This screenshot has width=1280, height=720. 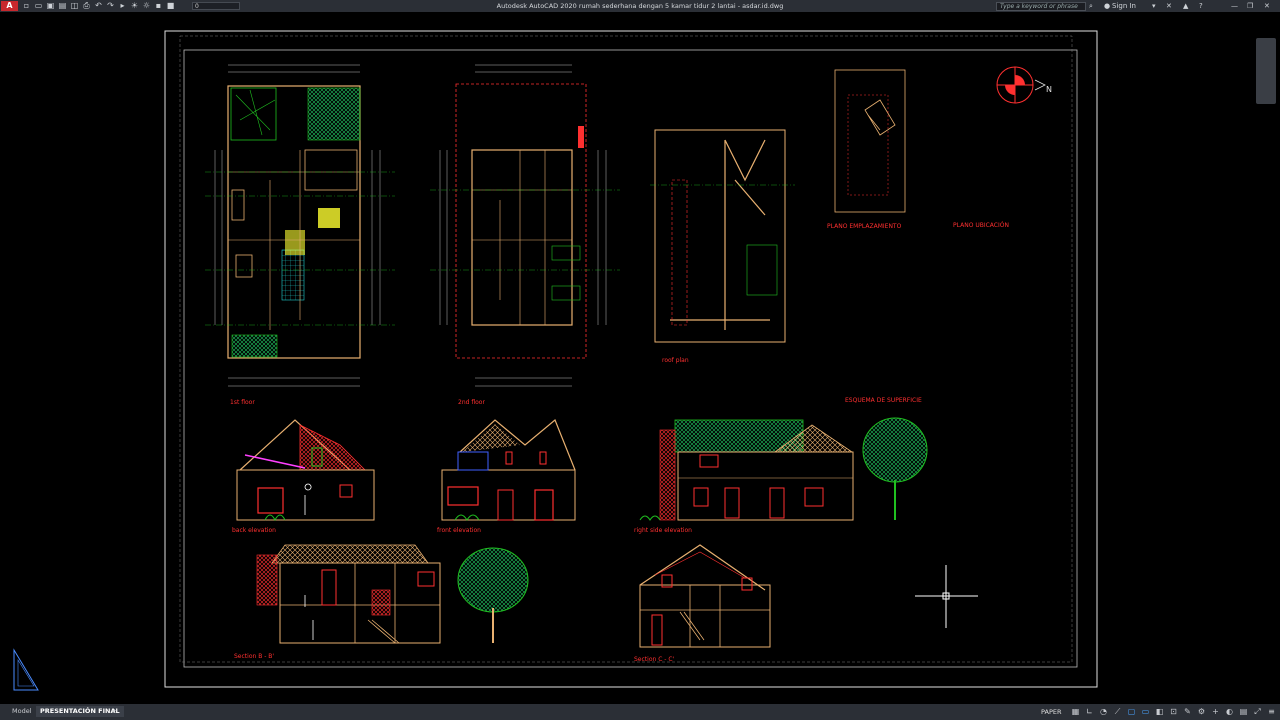 I want to click on front-elevation-drawing, so click(x=508, y=470).